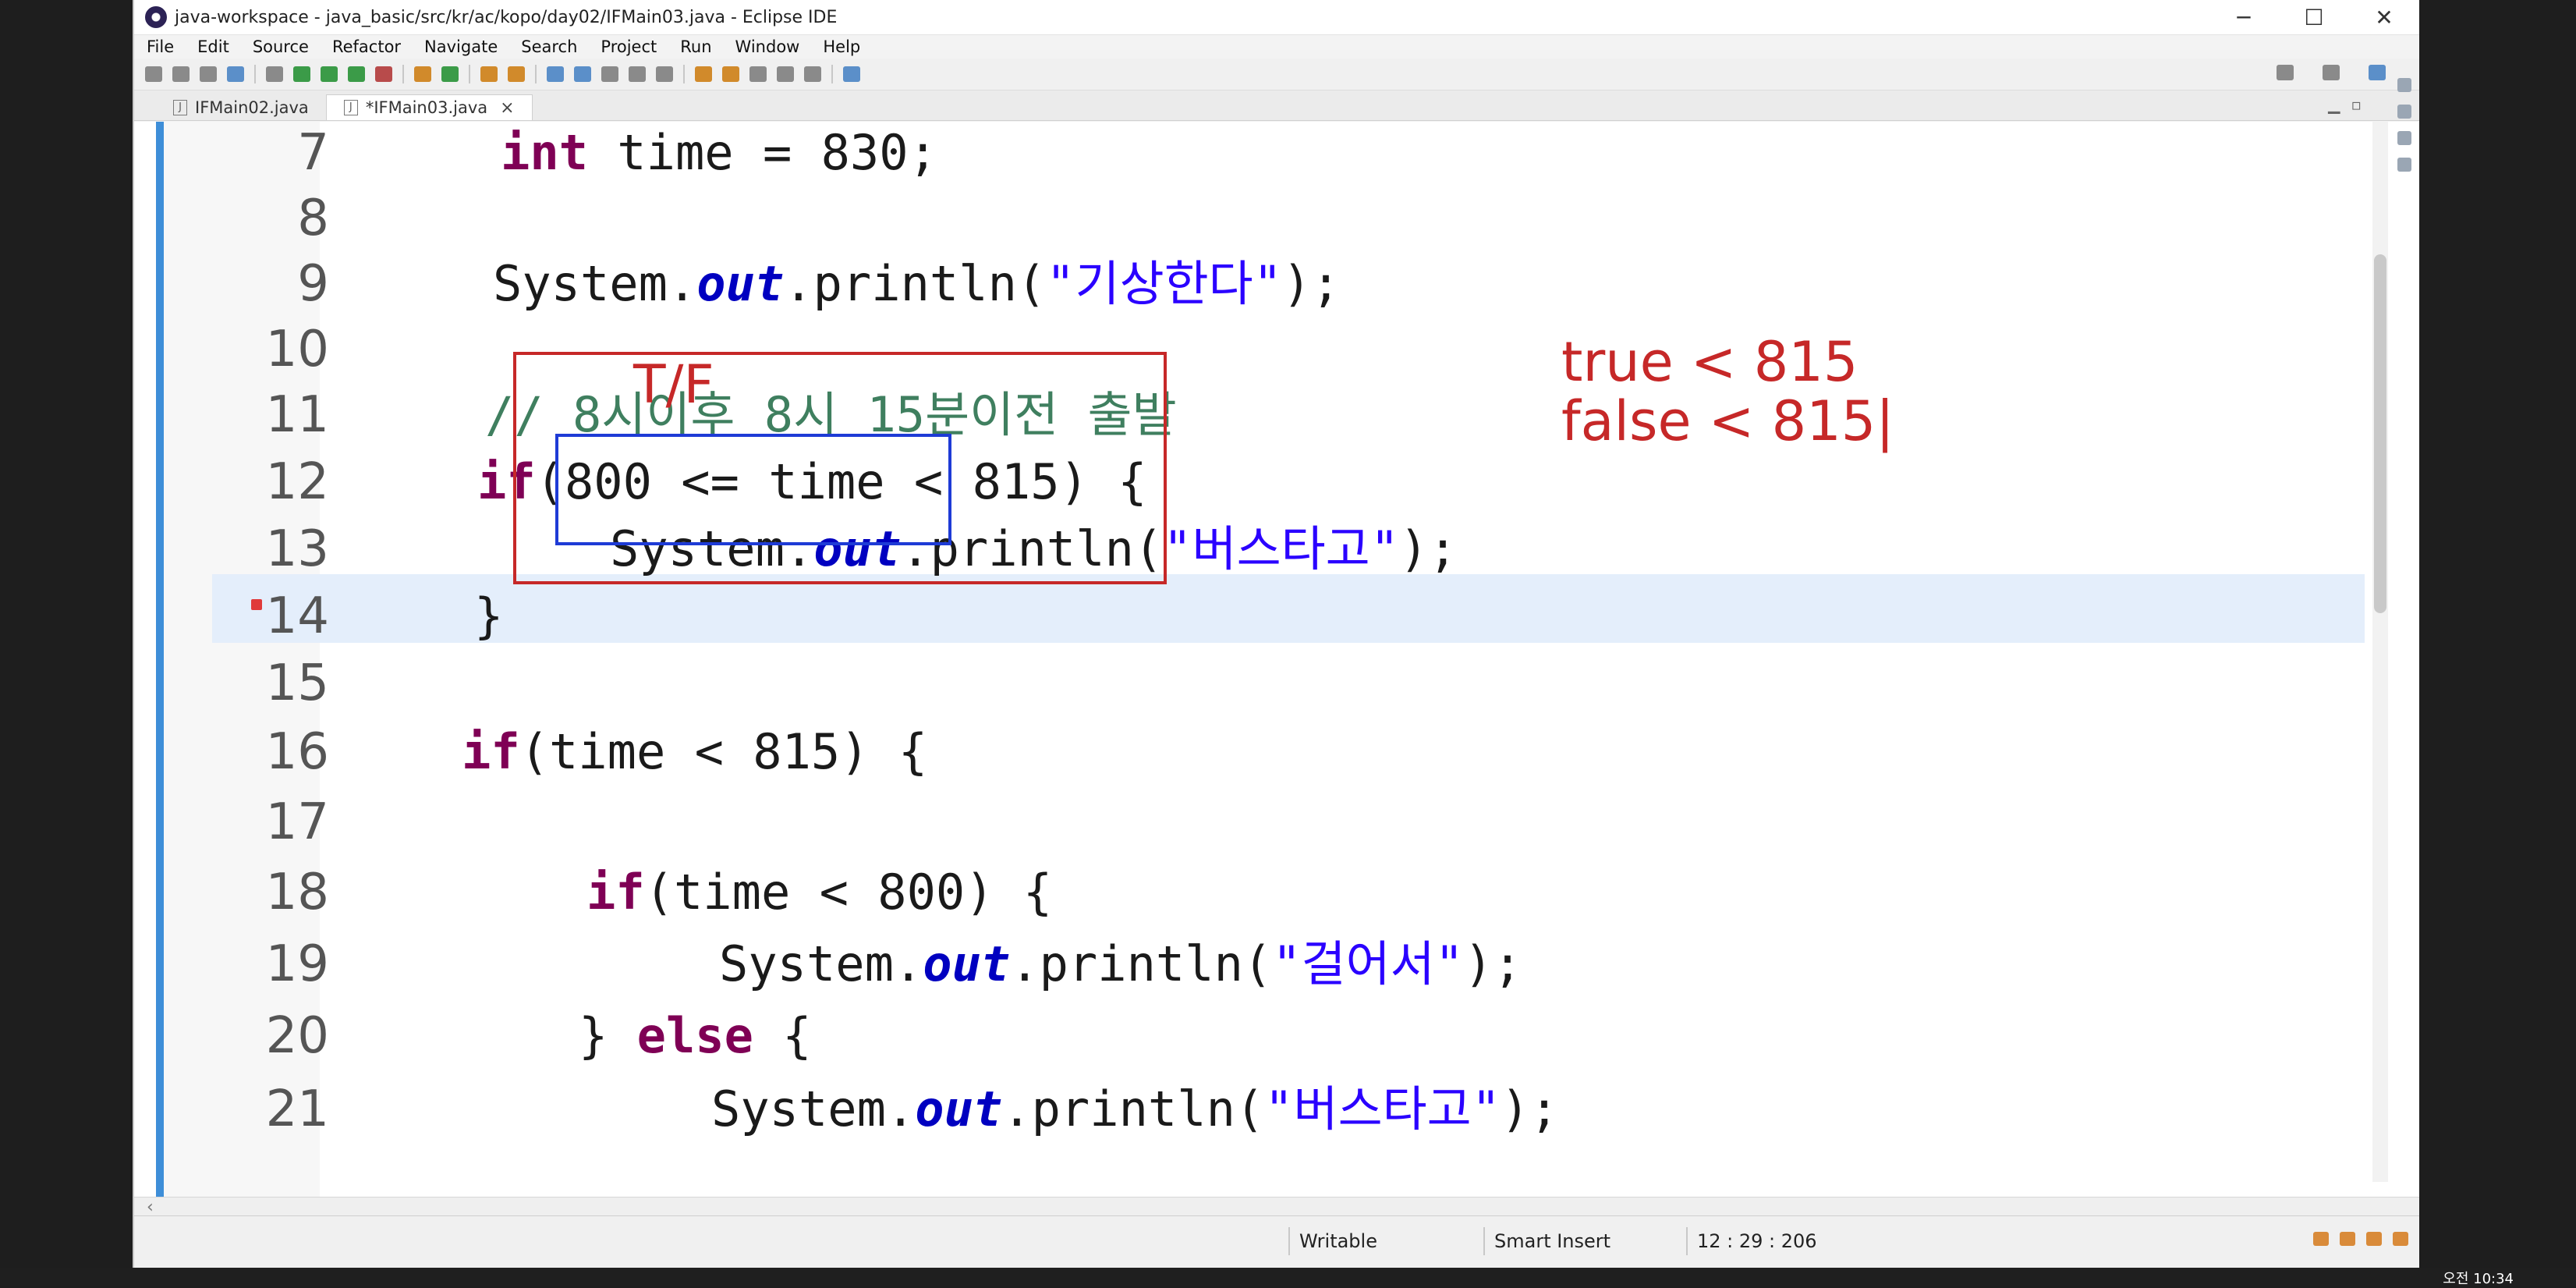 Image resolution: width=2576 pixels, height=1288 pixels. What do you see at coordinates (762, 152) in the screenshot?
I see `code-text: time = 830;` at bounding box center [762, 152].